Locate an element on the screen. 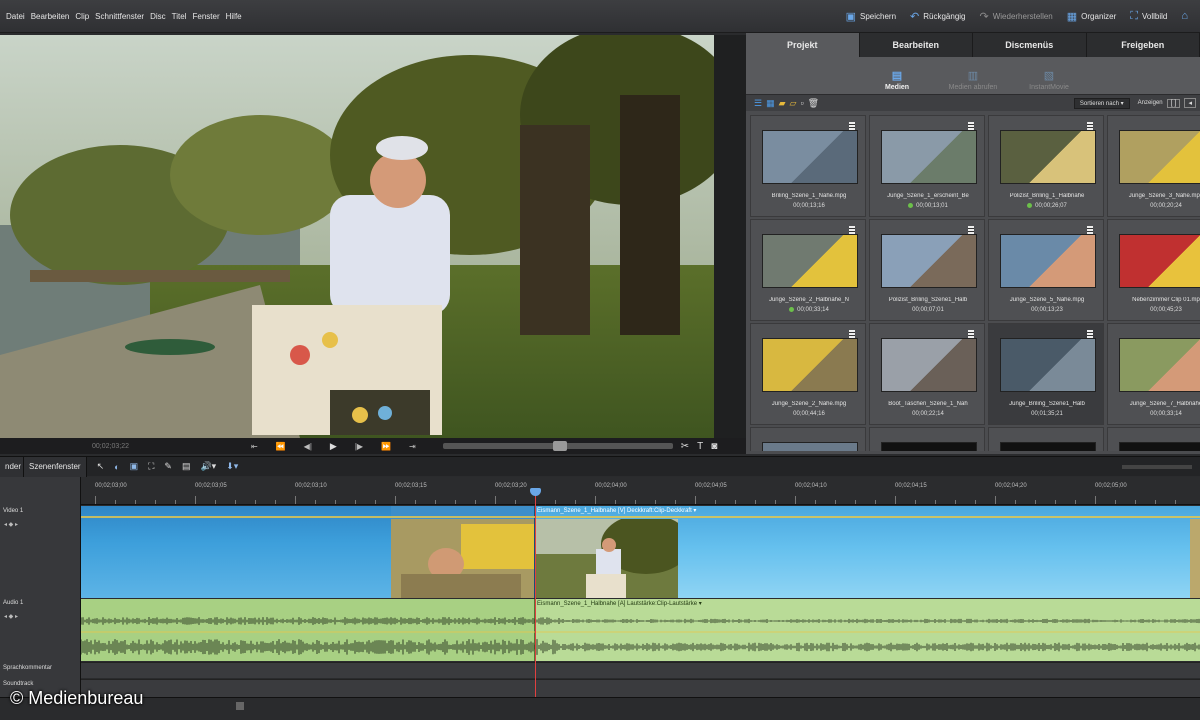 The width and height of the screenshot is (1200, 720). select-tool-icon: ↖ is located at coordinates (101, 466).